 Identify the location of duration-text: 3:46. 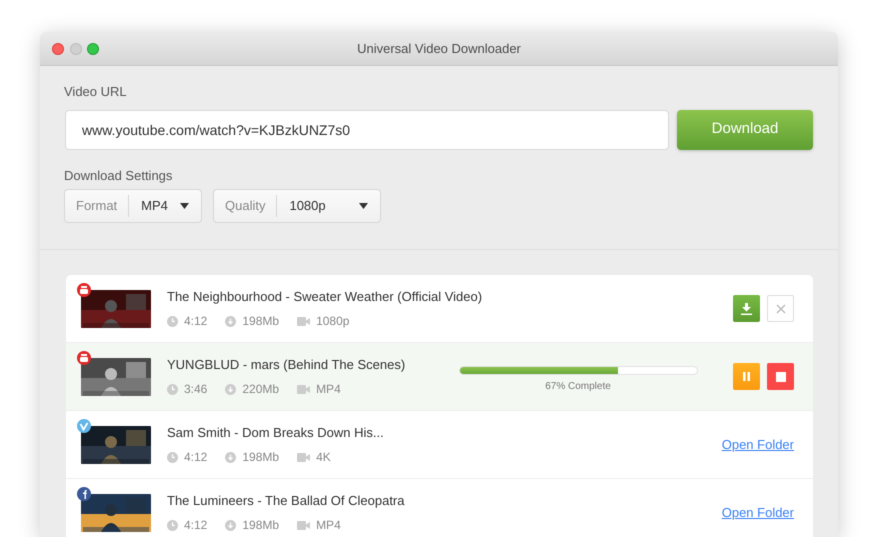
(196, 389).